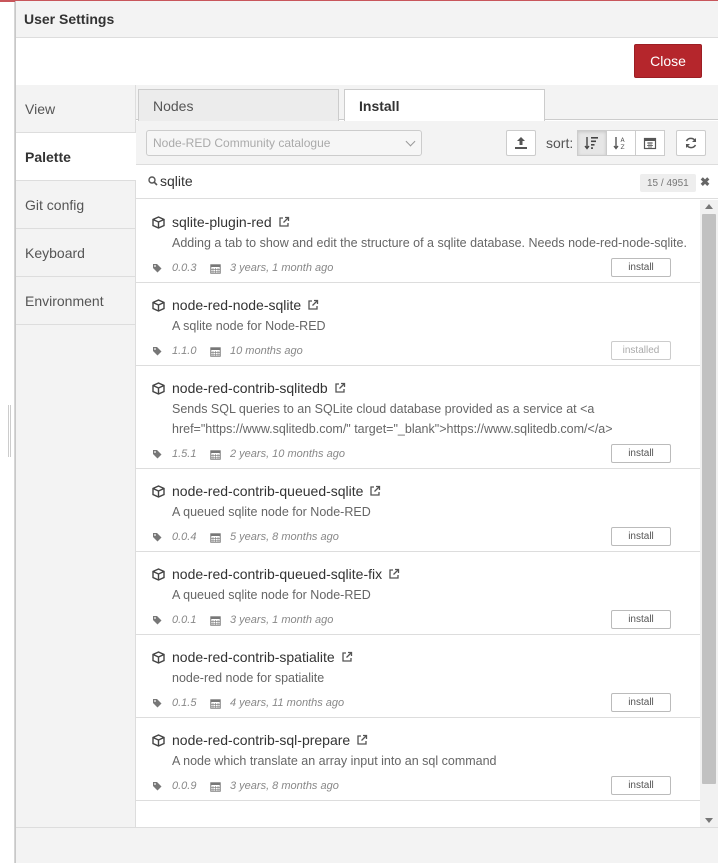  Describe the element at coordinates (75, 205) in the screenshot. I see `sidebar-item-git-config: Git config` at that location.